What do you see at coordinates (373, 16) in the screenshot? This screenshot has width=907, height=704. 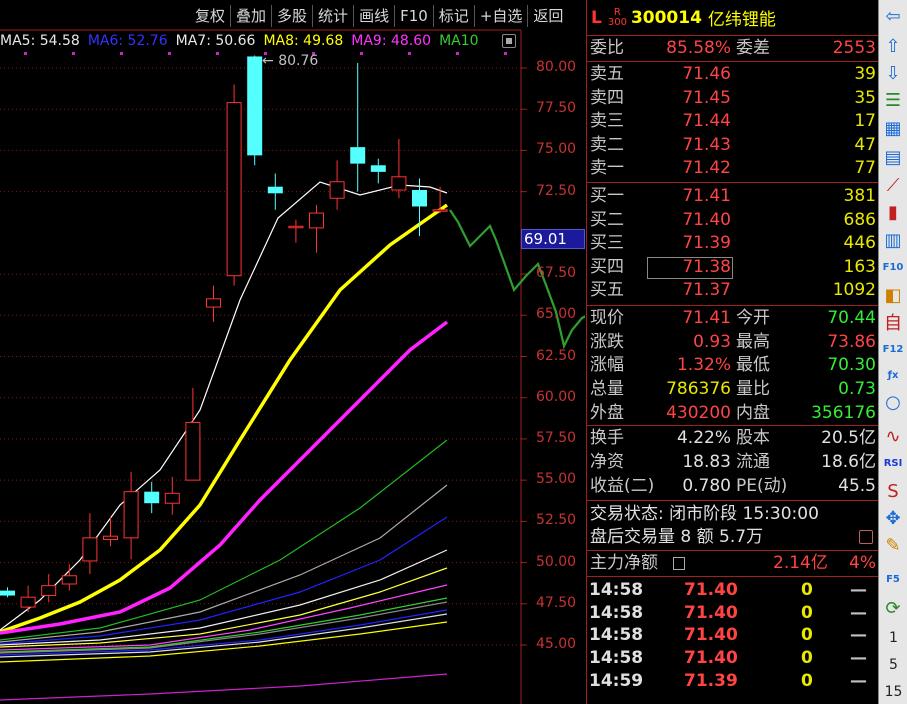 I see `draw-line-button: 画线` at bounding box center [373, 16].